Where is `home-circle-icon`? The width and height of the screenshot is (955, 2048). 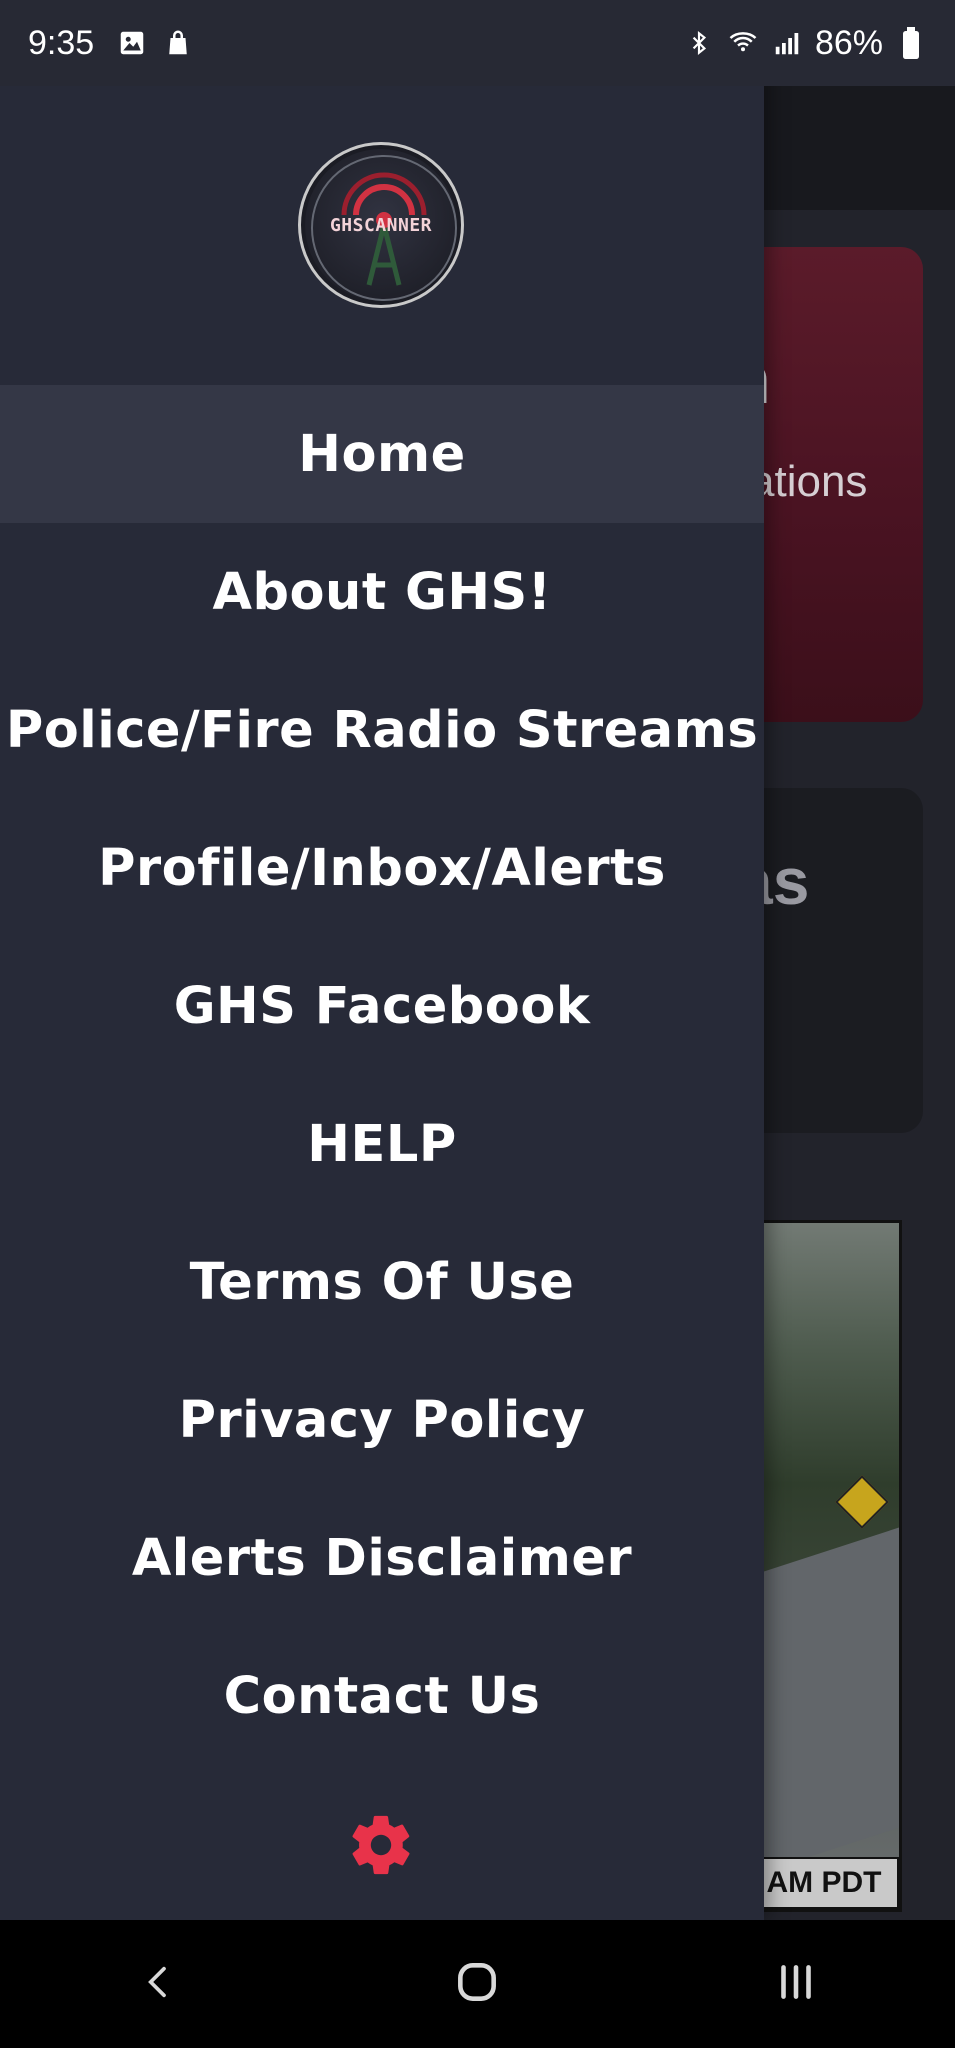
home-circle-icon is located at coordinates (477, 1984).